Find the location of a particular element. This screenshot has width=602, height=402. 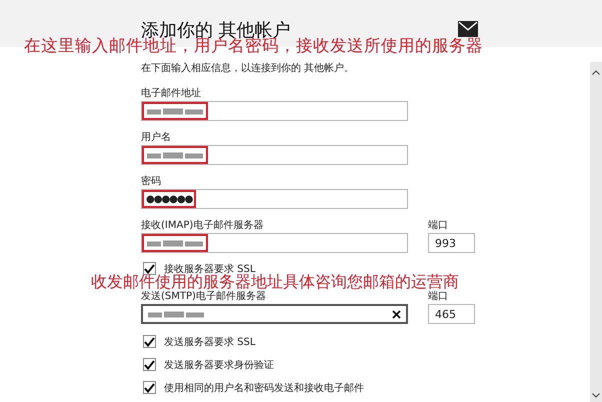

checkbox-label: 发送服务器要求身份验证 is located at coordinates (219, 365).